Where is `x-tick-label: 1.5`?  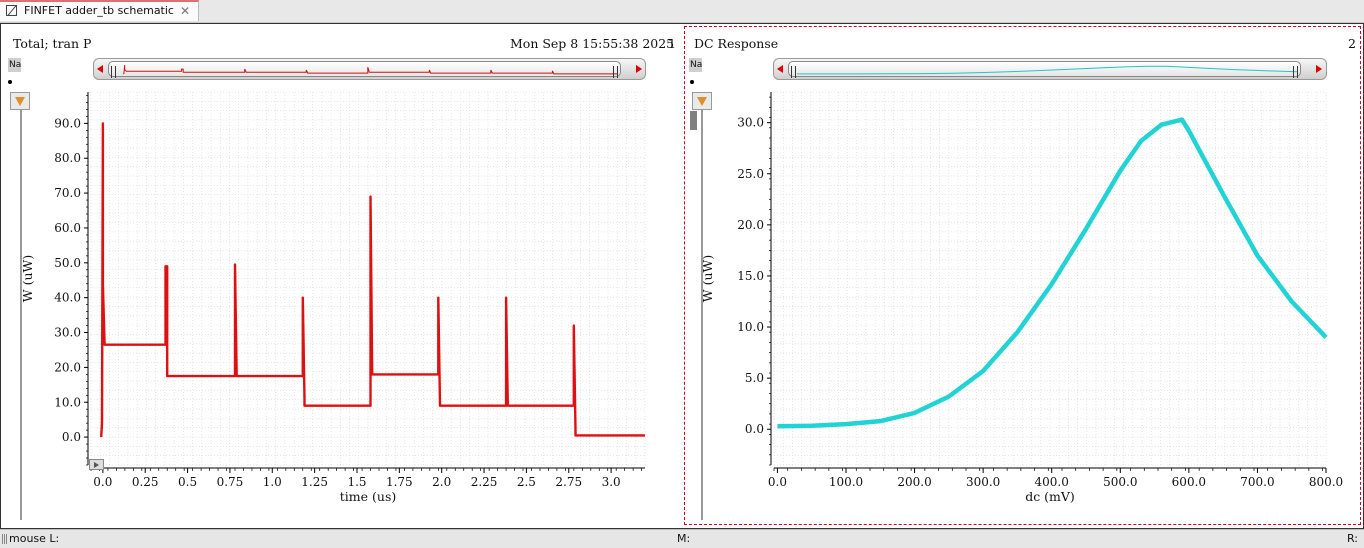
x-tick-label: 1.5 is located at coordinates (356, 482).